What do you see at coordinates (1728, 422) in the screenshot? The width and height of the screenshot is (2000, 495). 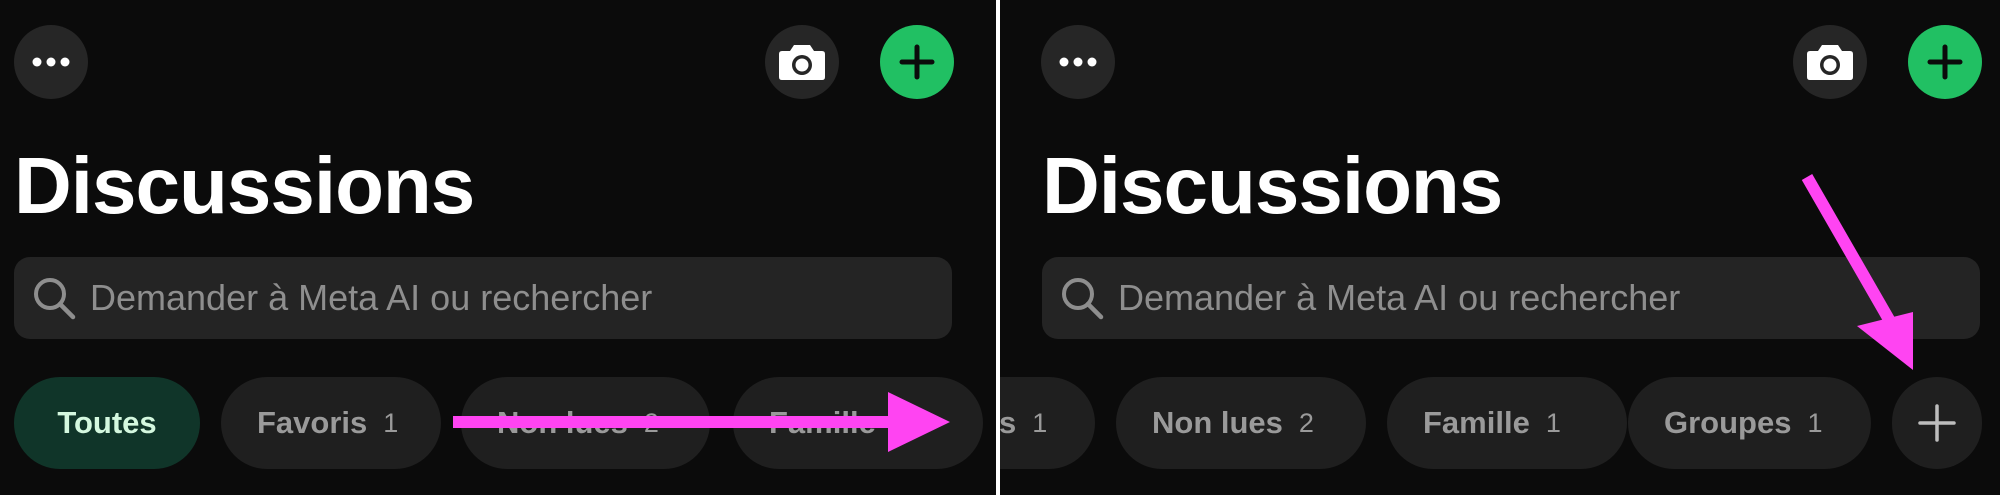 I see `filter-label: Groupes` at bounding box center [1728, 422].